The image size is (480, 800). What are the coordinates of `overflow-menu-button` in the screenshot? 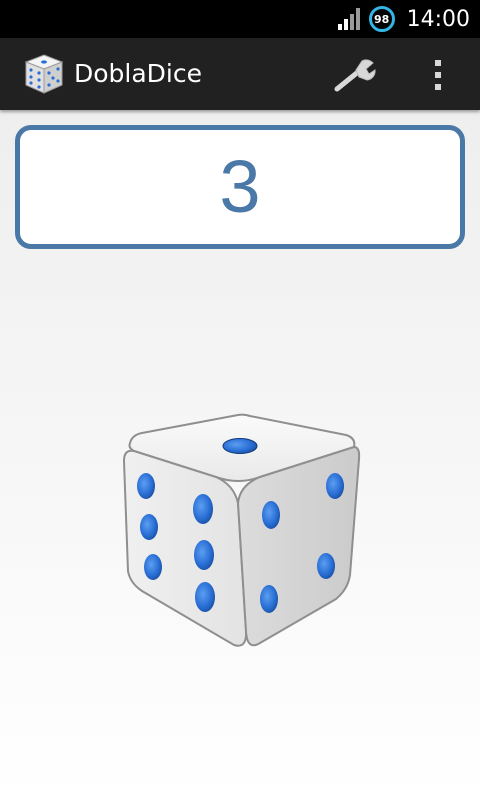 It's located at (438, 75).